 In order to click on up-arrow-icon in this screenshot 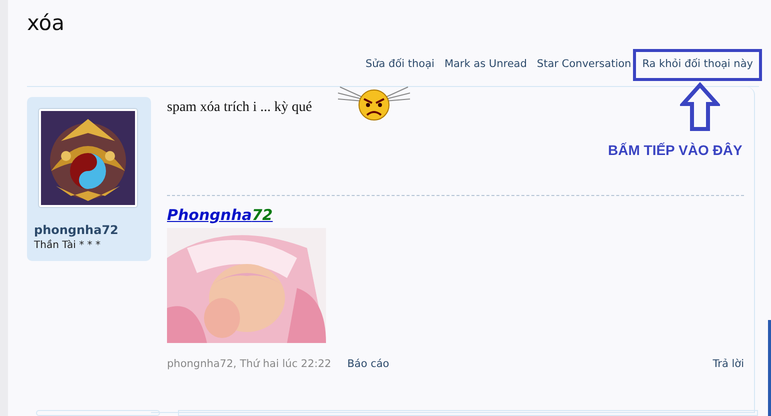, I will do `click(700, 107)`.